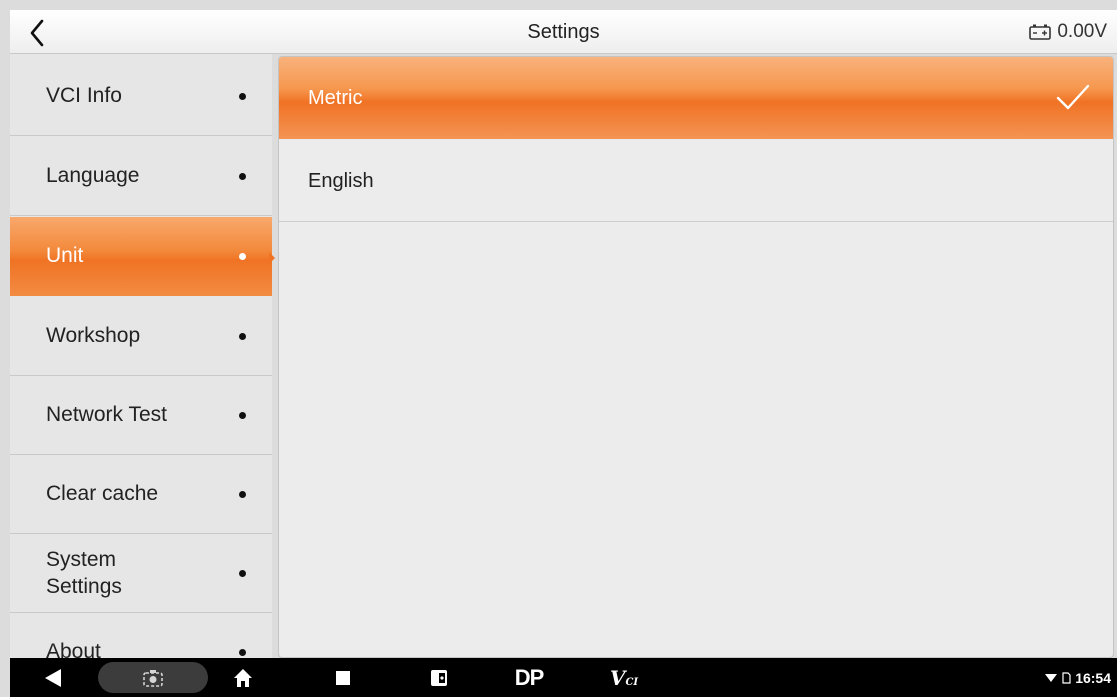 The image size is (1117, 697). Describe the element at coordinates (141, 635) in the screenshot. I see `sidebar-item-about: About` at that location.